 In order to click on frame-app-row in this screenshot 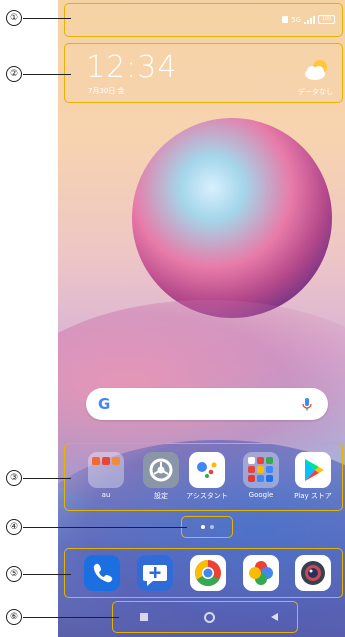, I will do `click(203, 477)`.